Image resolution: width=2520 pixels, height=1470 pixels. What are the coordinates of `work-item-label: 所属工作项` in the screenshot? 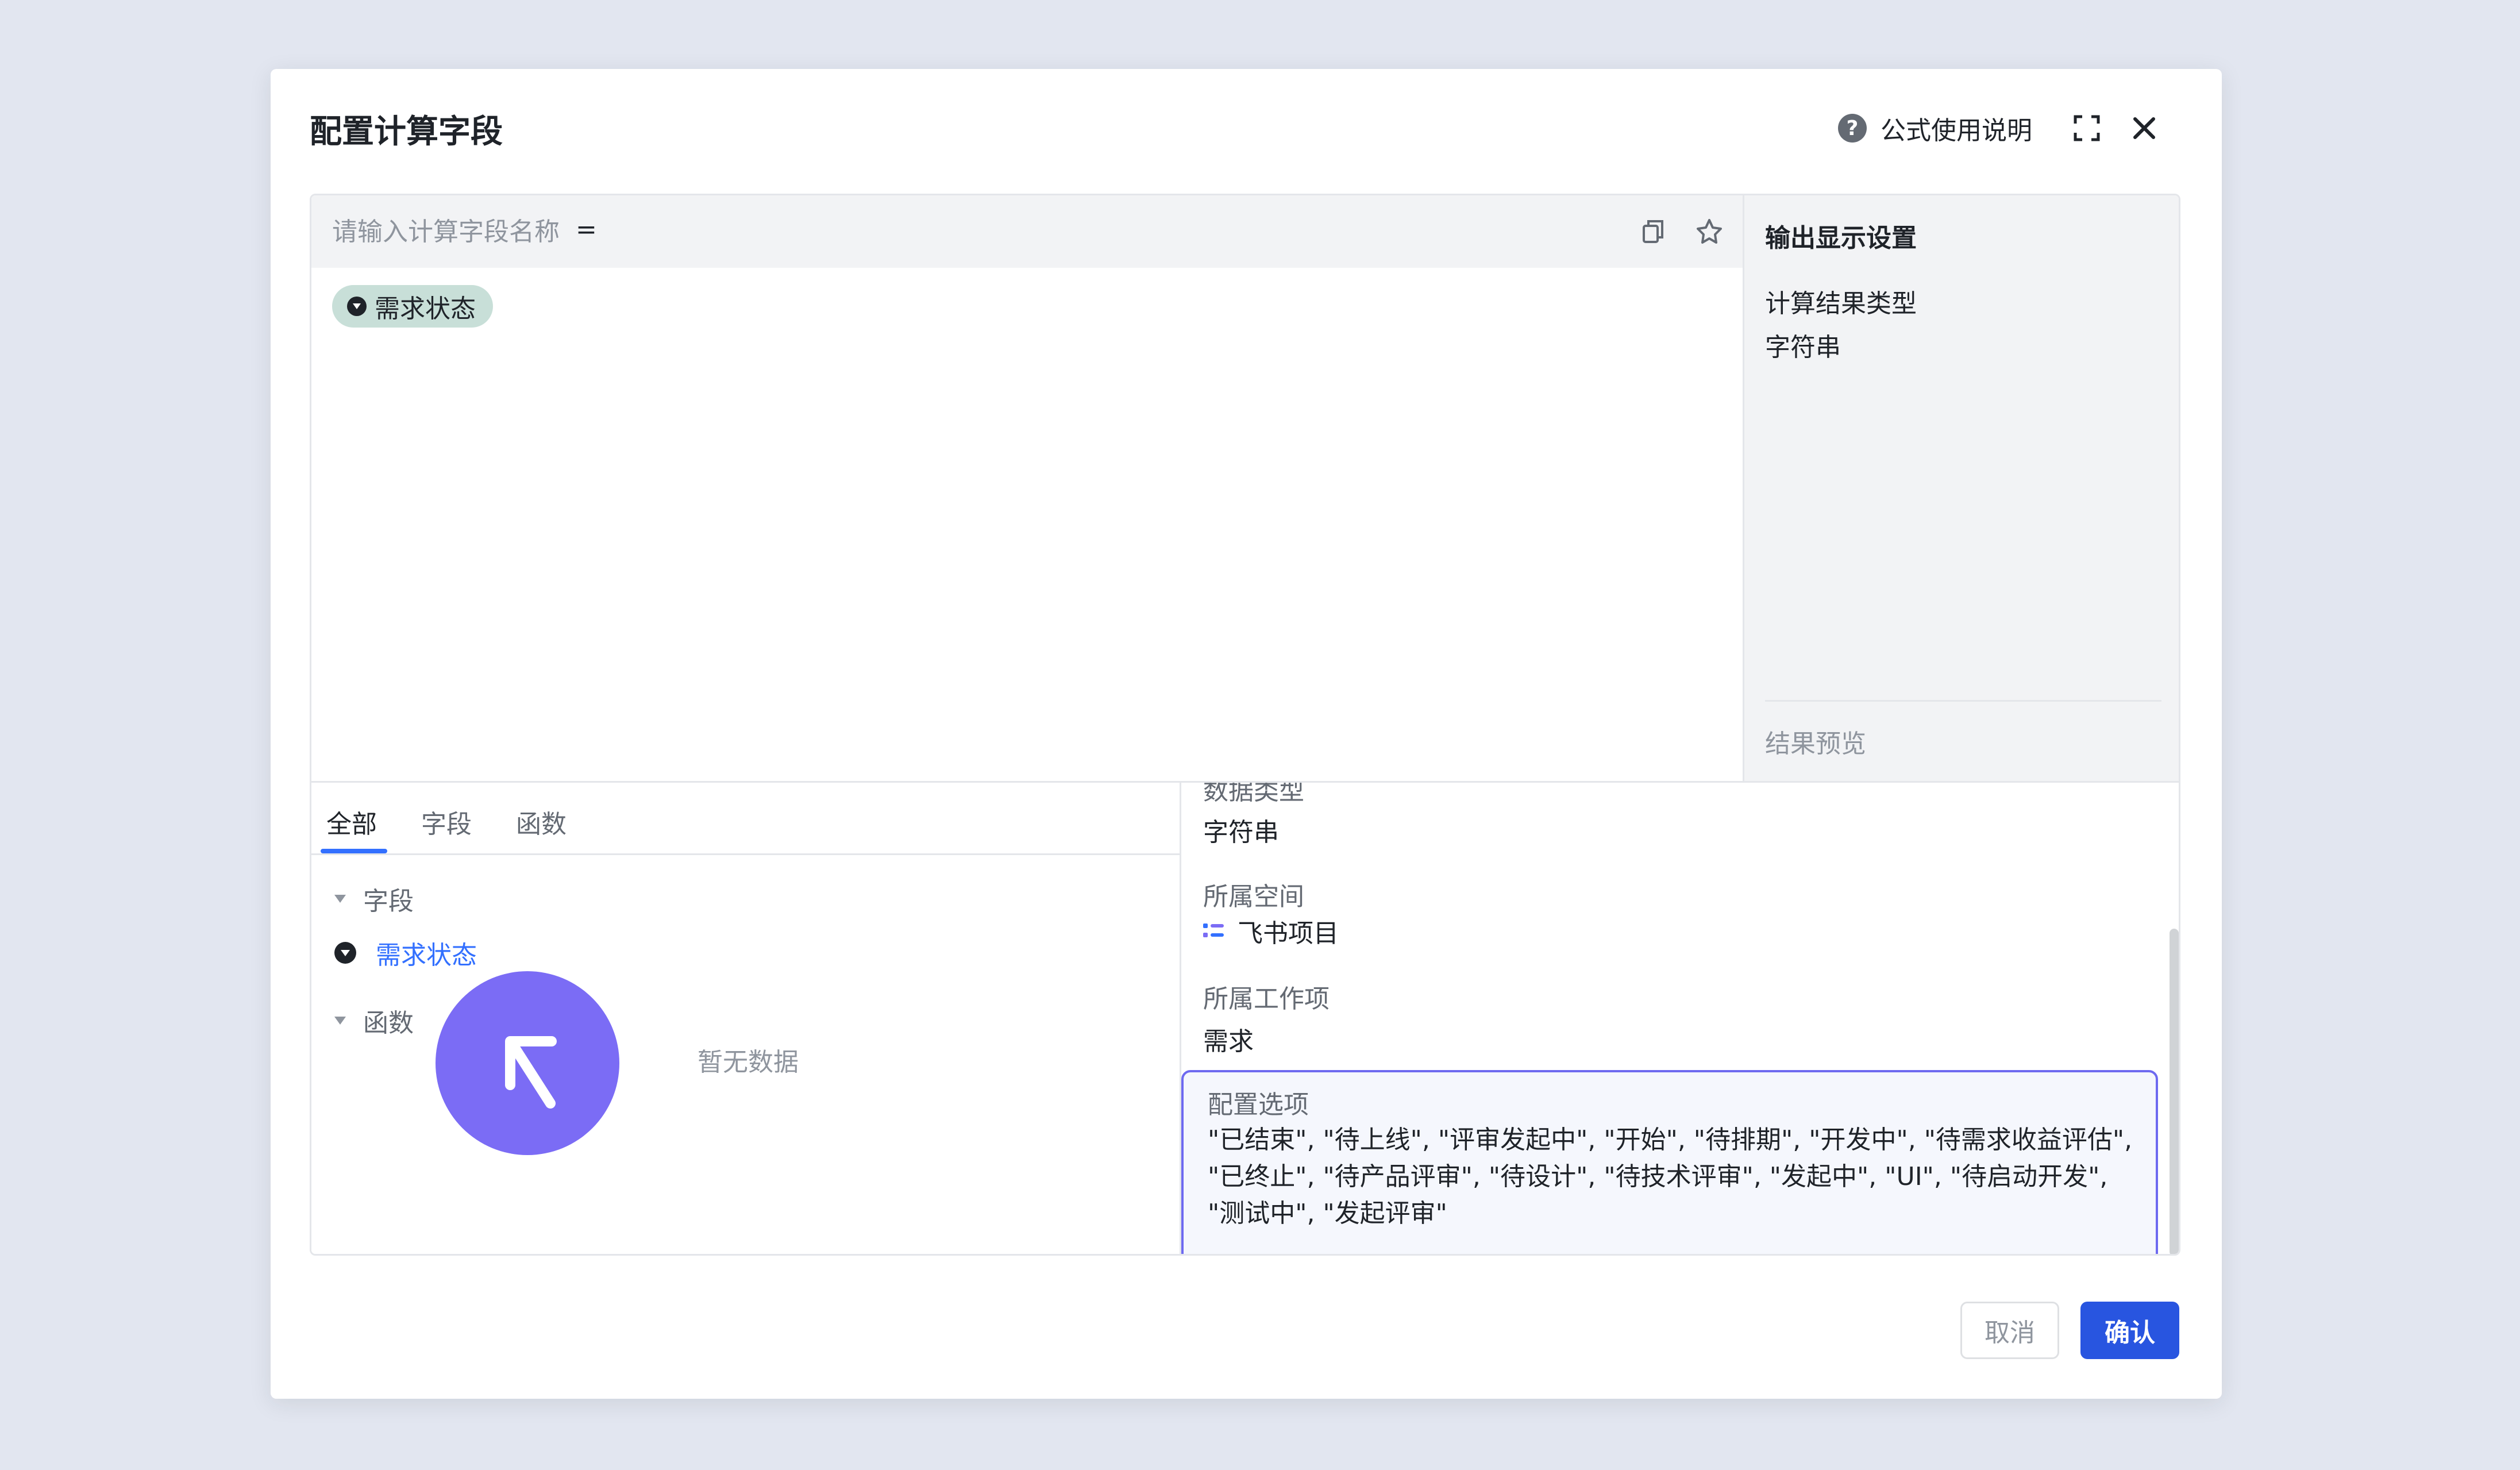 It's located at (1266, 999).